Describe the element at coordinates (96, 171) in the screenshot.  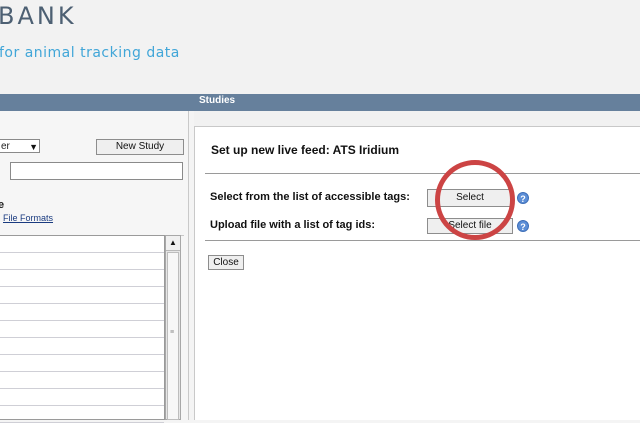
I see `study-search-input` at that location.